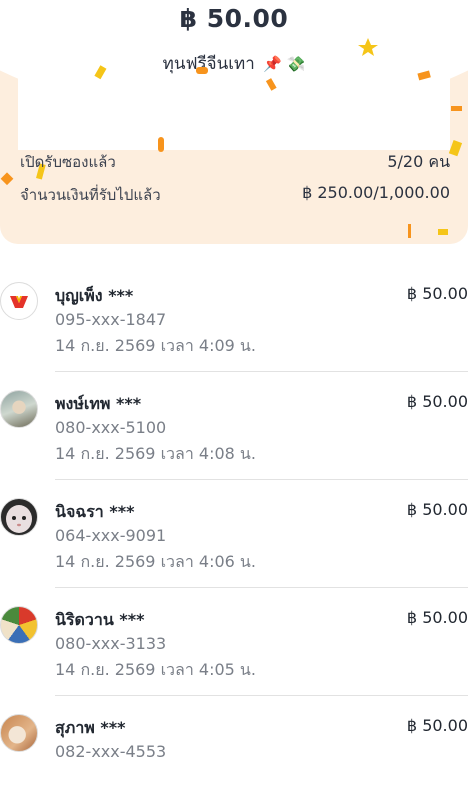  Describe the element at coordinates (98, 403) in the screenshot. I see `recipient-name: พงษ์เทพ ***` at that location.